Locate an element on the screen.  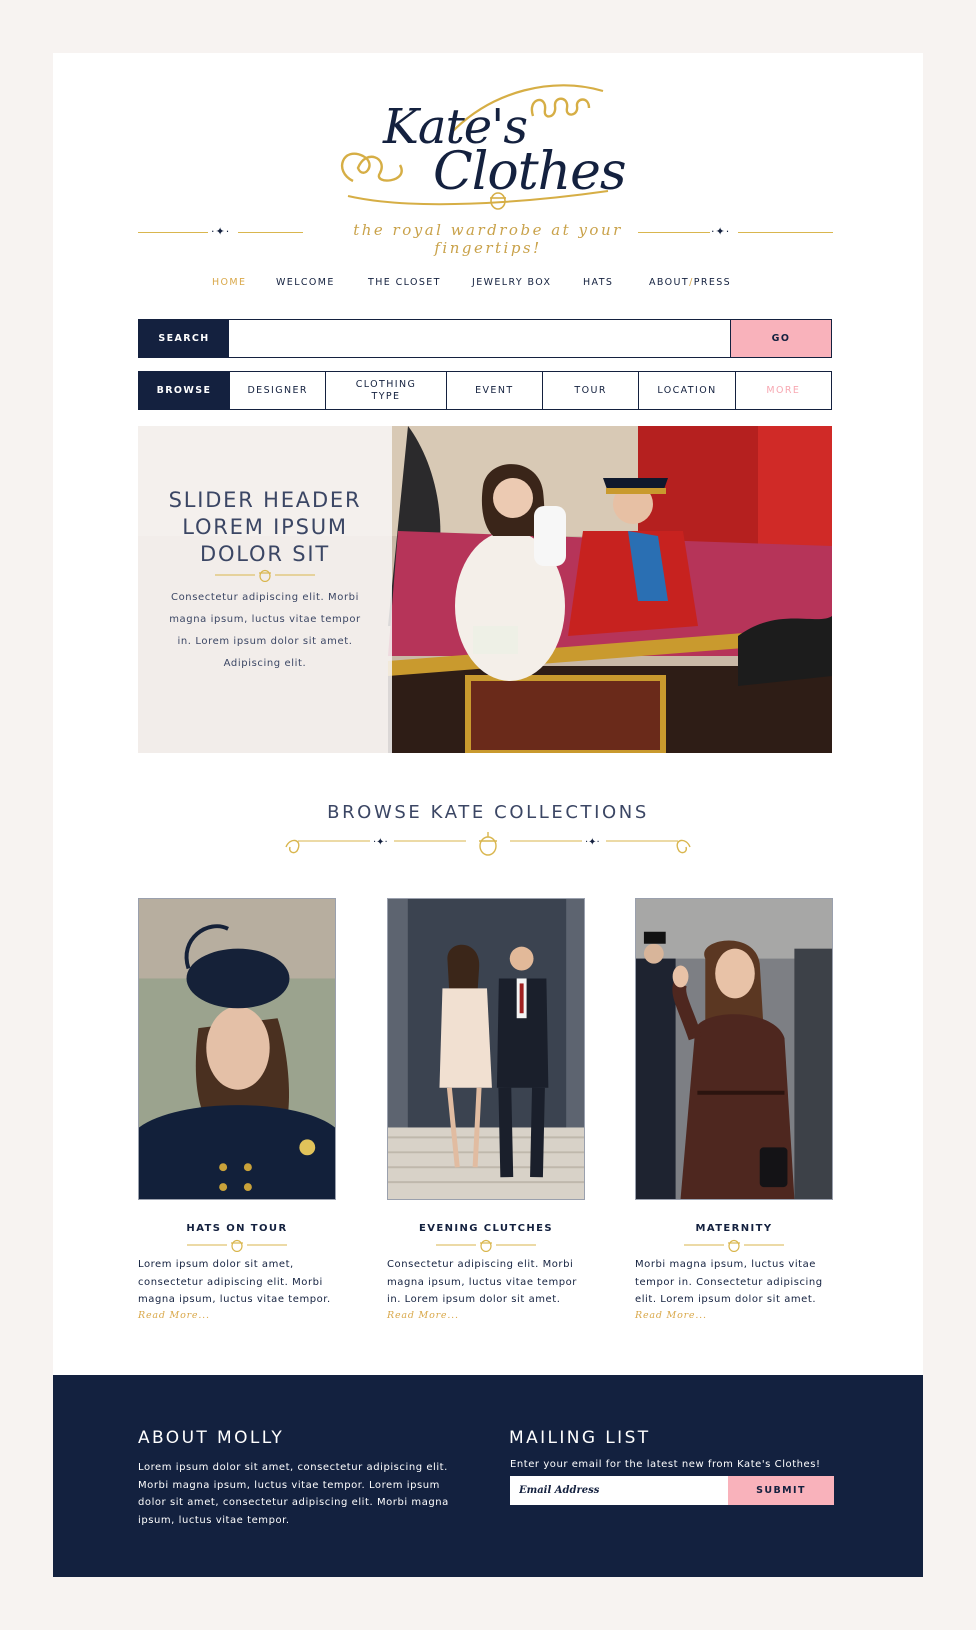
nav-welcome: WELCOME is located at coordinates (305, 282).